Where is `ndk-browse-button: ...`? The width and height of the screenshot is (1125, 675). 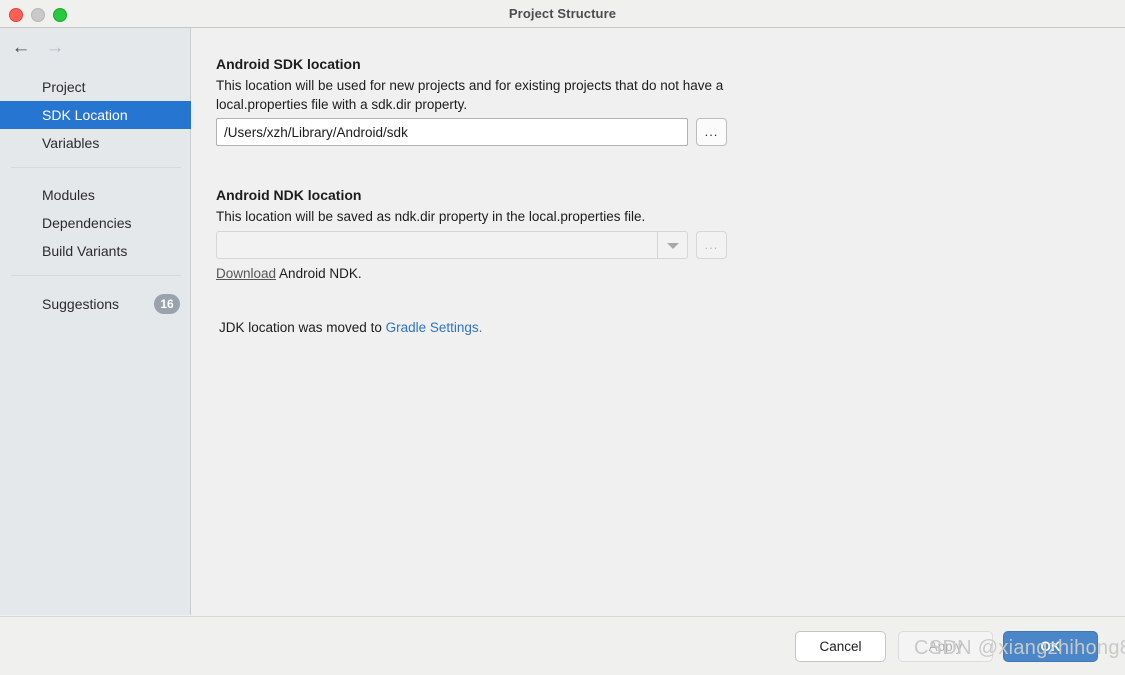
ndk-browse-button: ... is located at coordinates (711, 245).